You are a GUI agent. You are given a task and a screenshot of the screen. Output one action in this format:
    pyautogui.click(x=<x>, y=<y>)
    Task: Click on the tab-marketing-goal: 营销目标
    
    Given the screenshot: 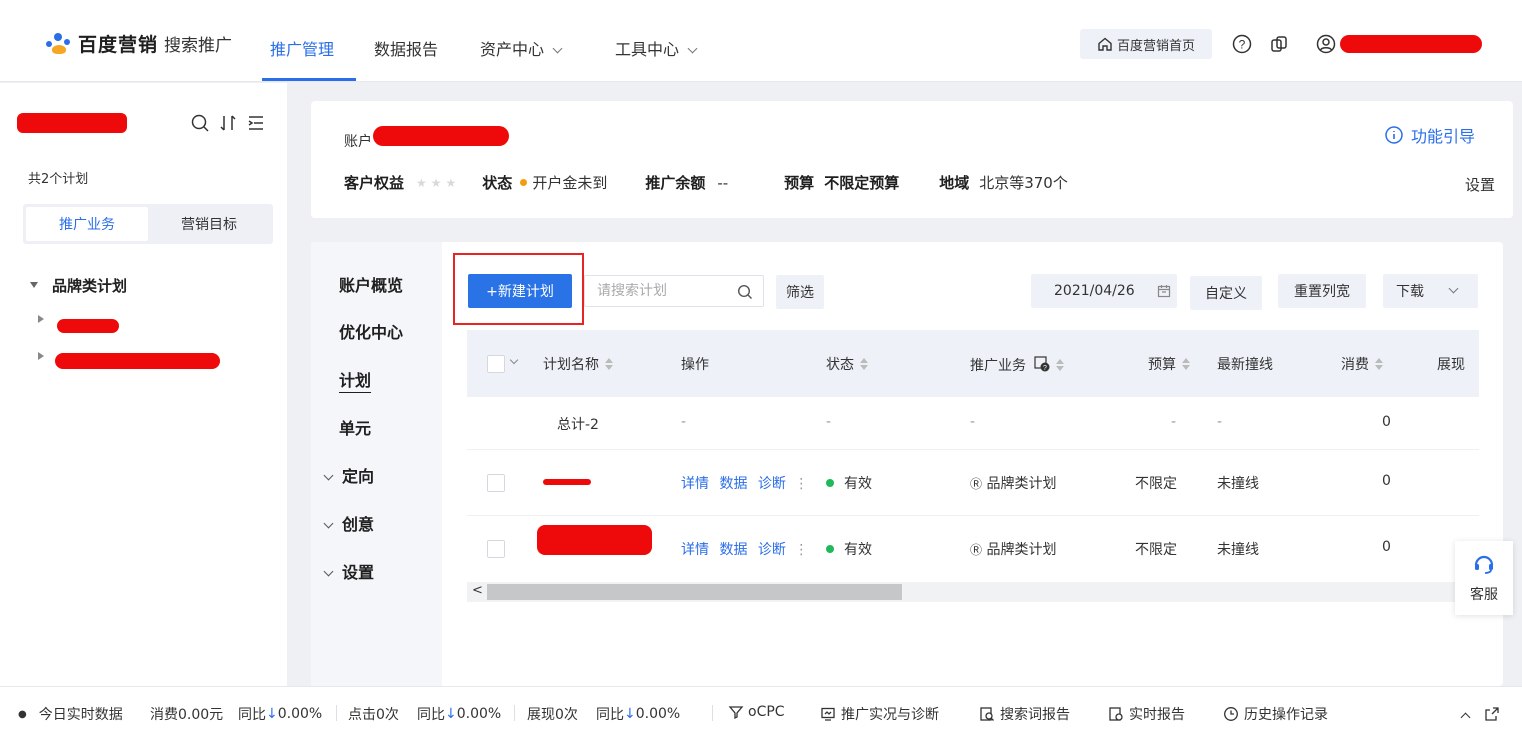 What is the action you would take?
    pyautogui.click(x=209, y=224)
    